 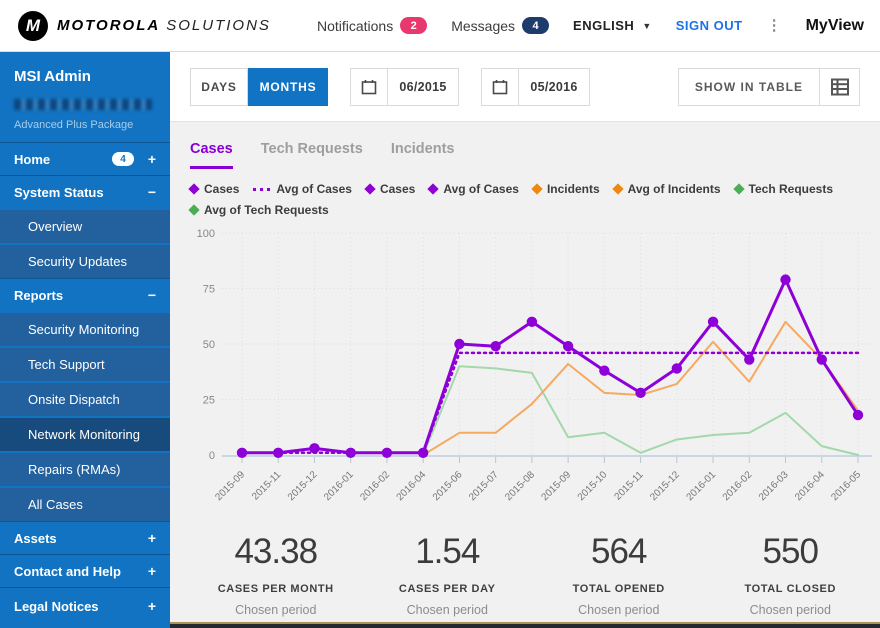 I want to click on sidebar-item-network-monitoring: Network Monitoring, so click(x=85, y=433).